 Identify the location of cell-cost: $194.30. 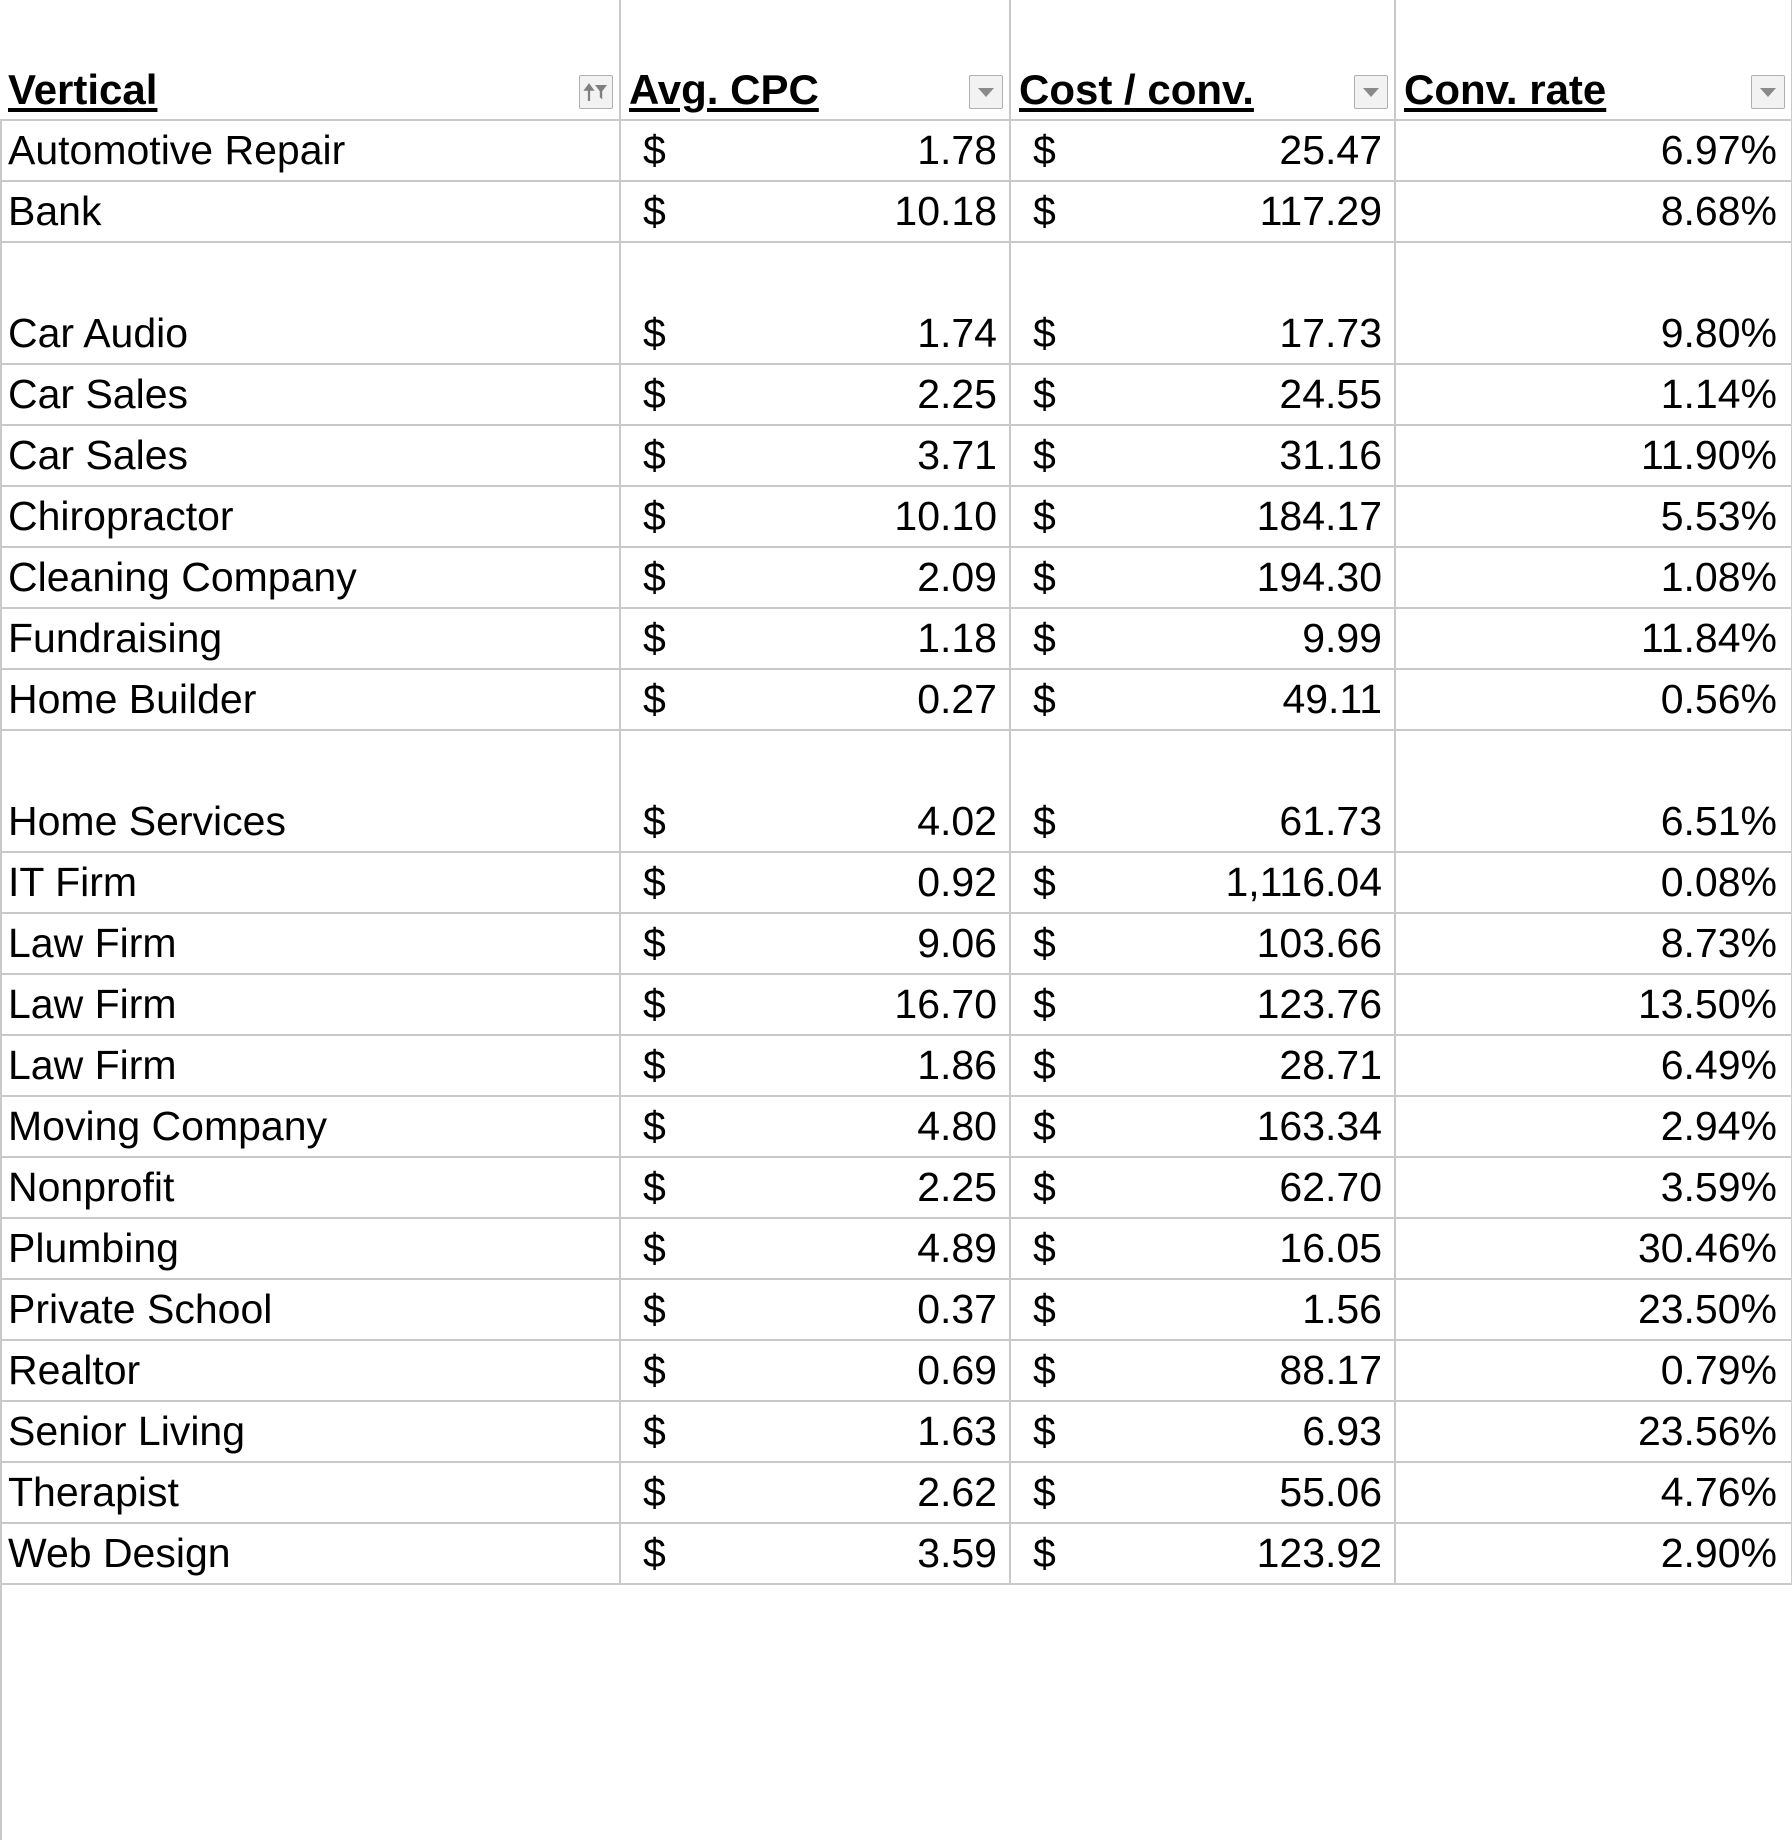
(1203, 578).